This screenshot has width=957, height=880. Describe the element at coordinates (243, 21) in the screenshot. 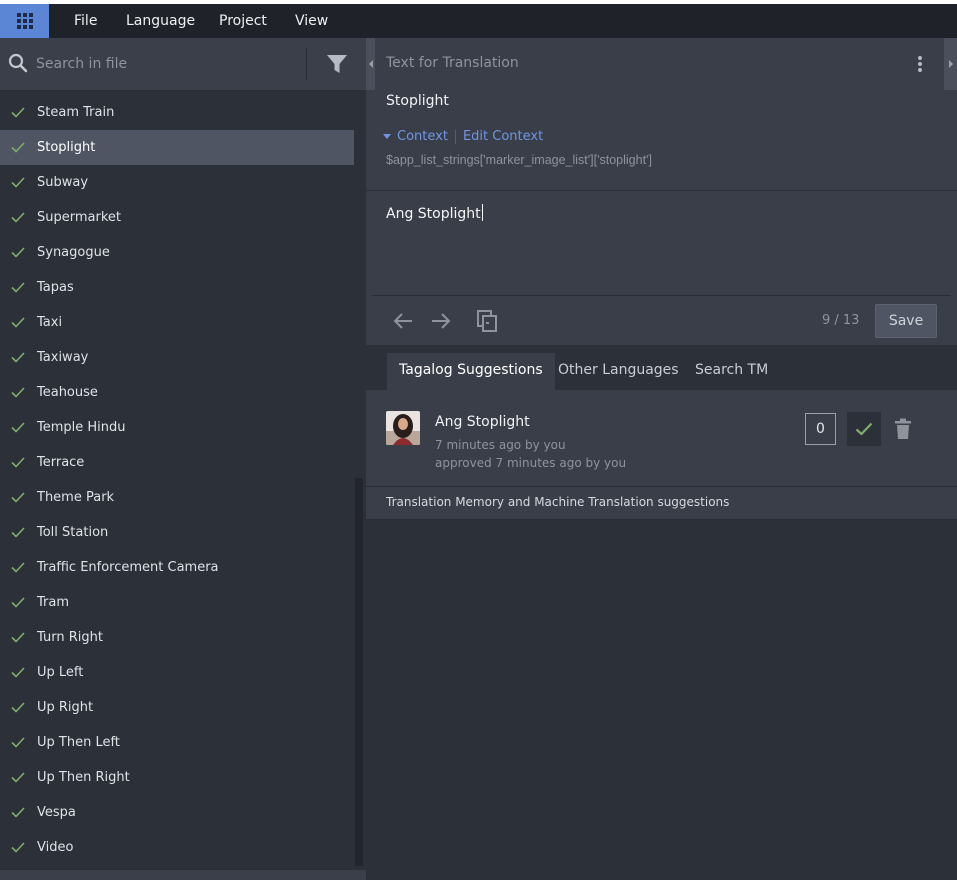

I see `menu-project: Project` at that location.